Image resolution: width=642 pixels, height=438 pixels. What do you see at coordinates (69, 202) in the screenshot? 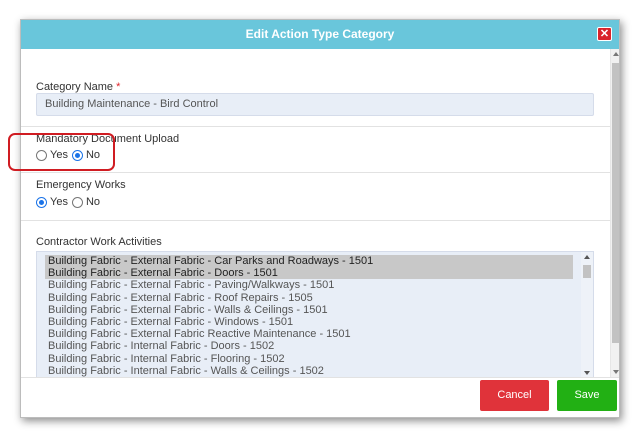
I see `emergency-works-options: Yes No` at bounding box center [69, 202].